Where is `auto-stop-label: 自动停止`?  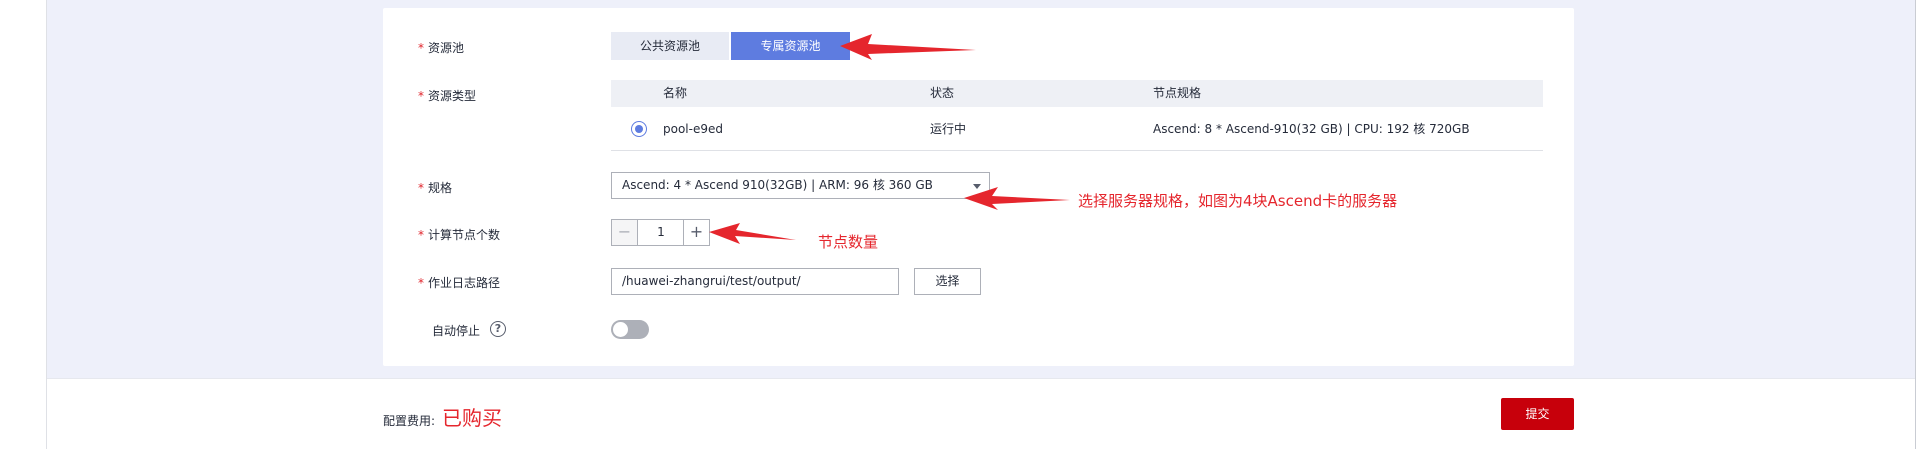
auto-stop-label: 自动停止 is located at coordinates (456, 331).